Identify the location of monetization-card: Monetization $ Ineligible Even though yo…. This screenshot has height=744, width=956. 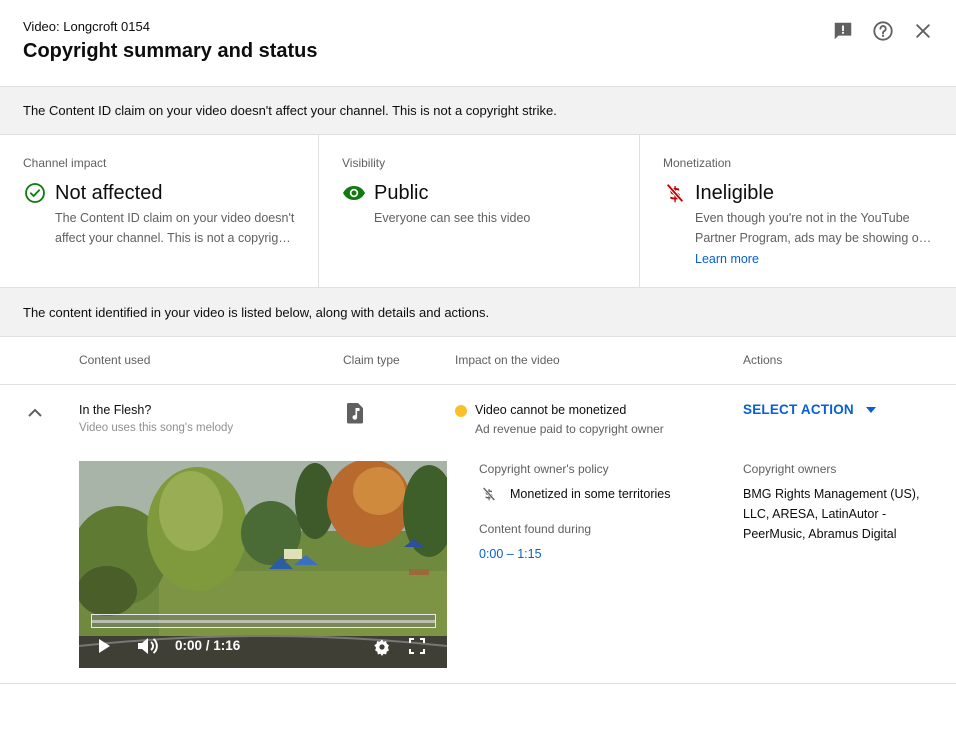
(798, 211).